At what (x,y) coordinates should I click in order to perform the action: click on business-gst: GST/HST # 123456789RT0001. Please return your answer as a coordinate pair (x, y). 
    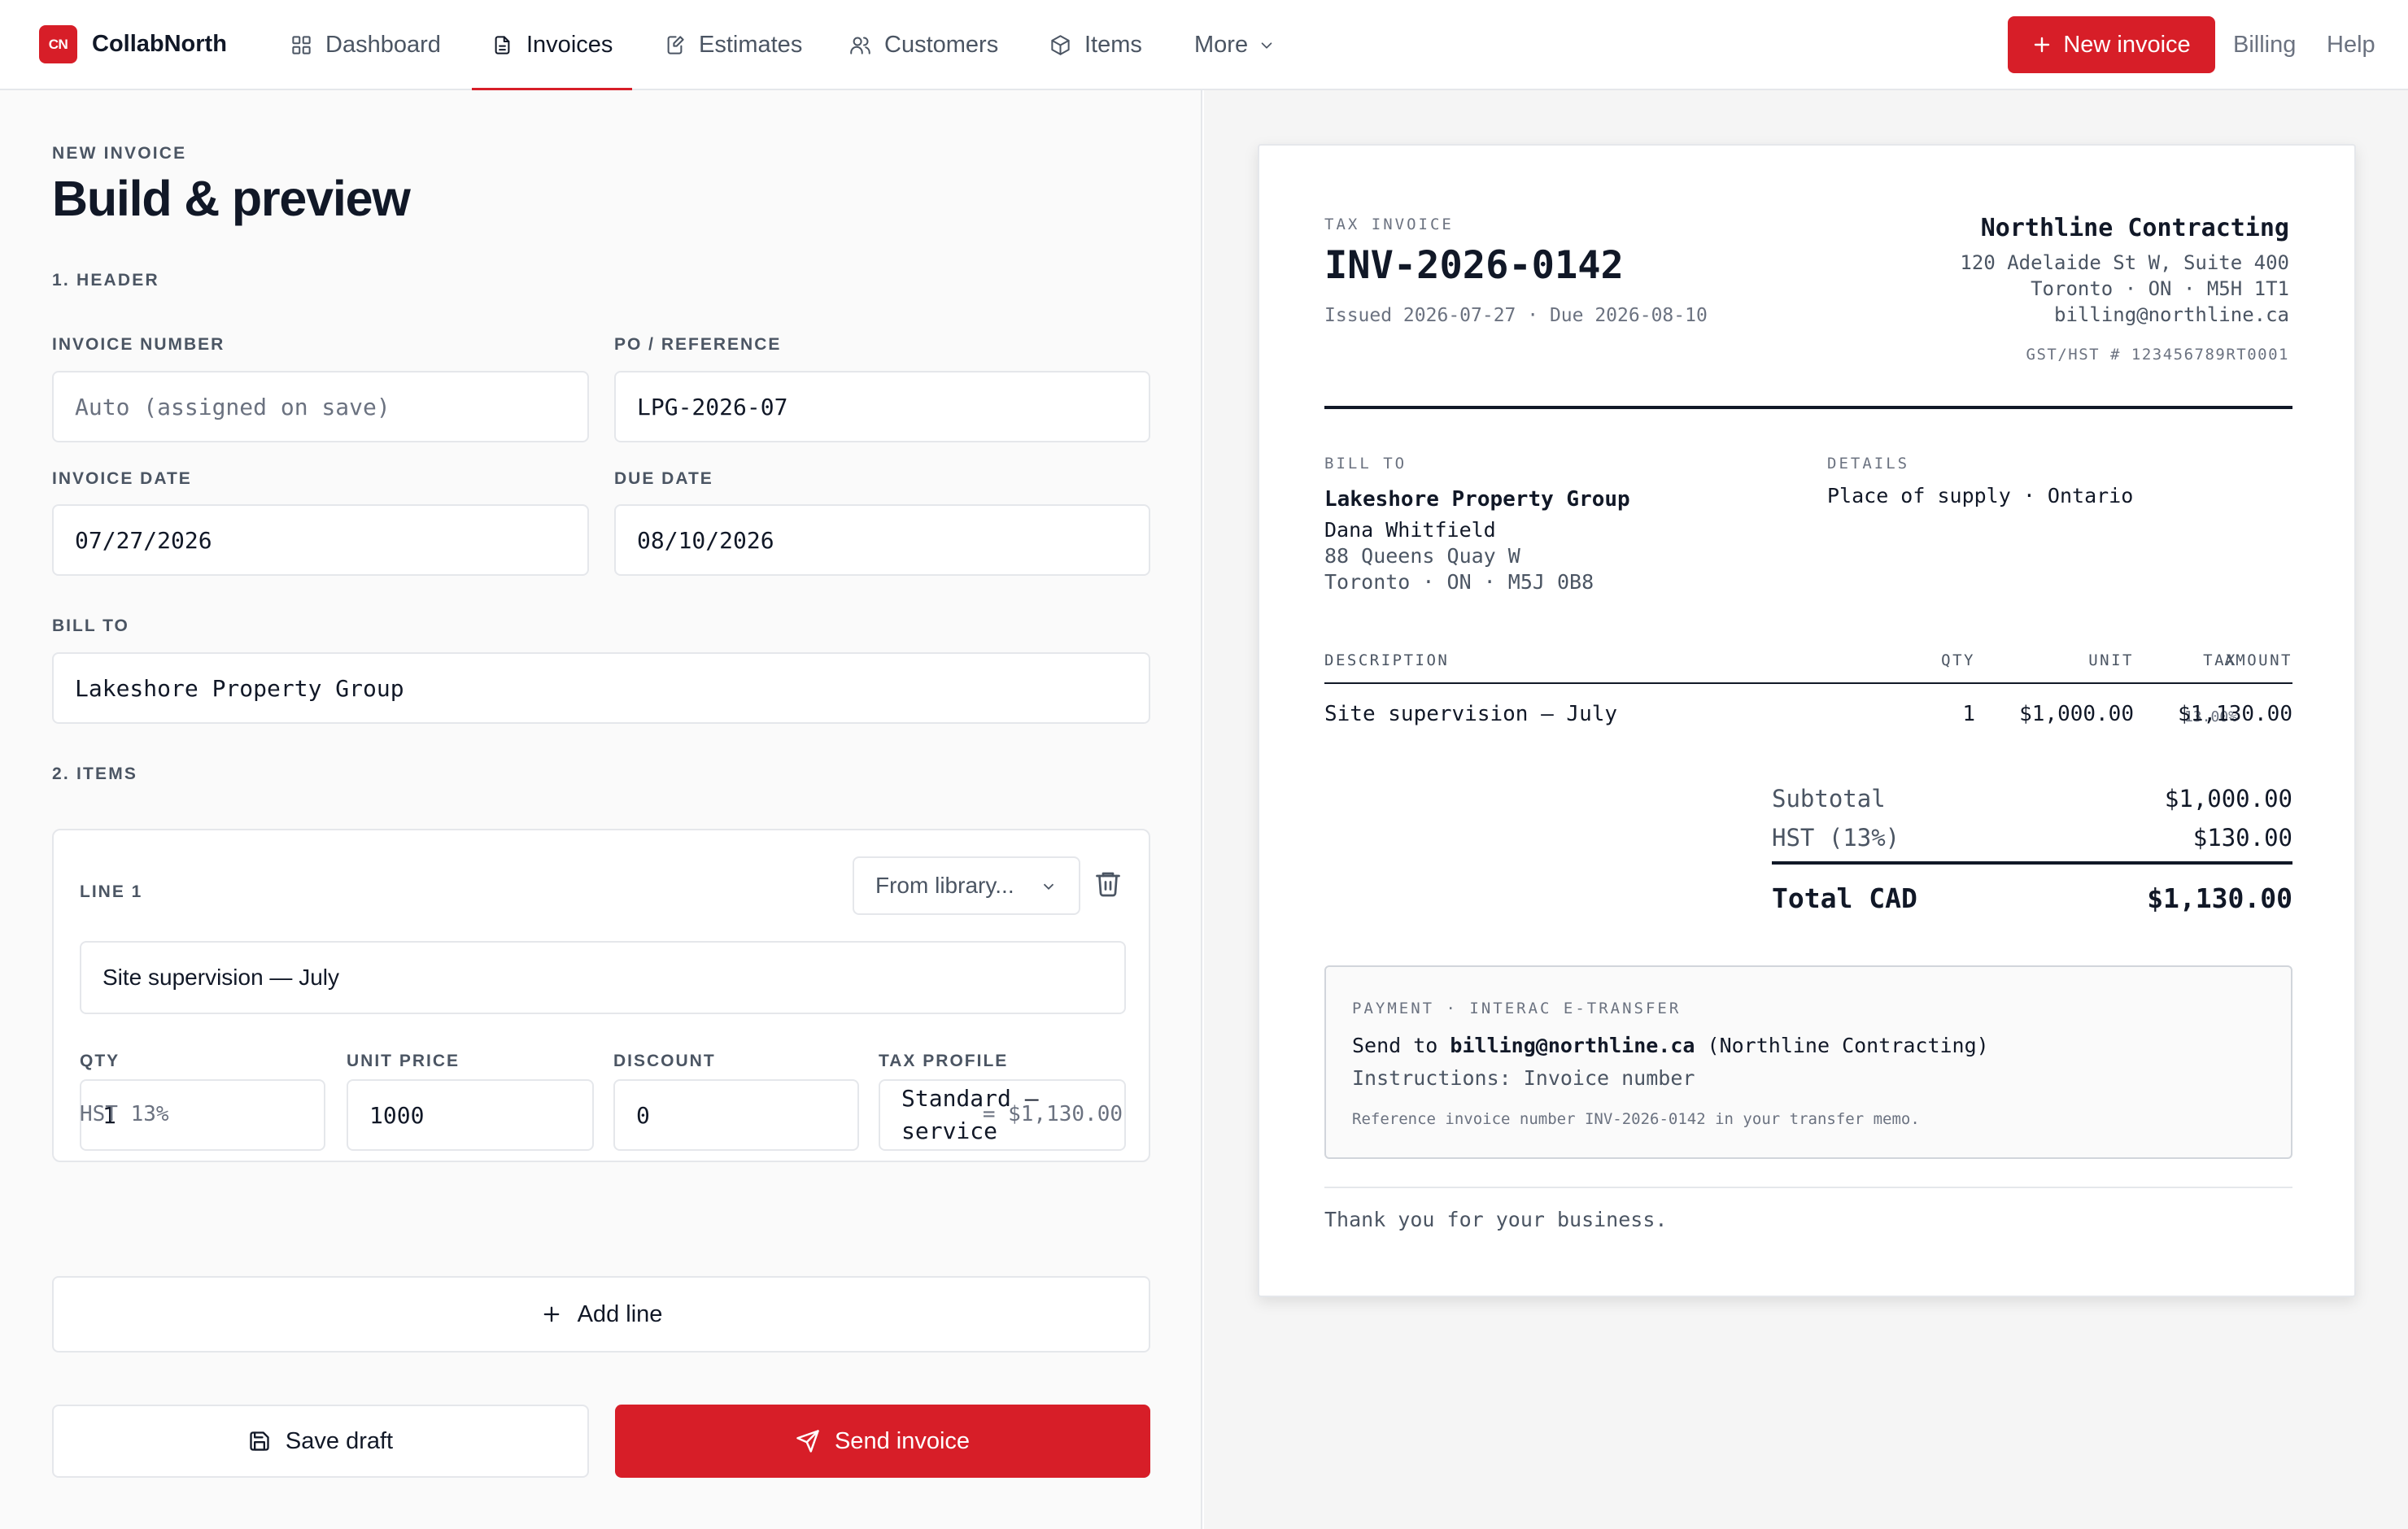
    Looking at the image, I should click on (2157, 355).